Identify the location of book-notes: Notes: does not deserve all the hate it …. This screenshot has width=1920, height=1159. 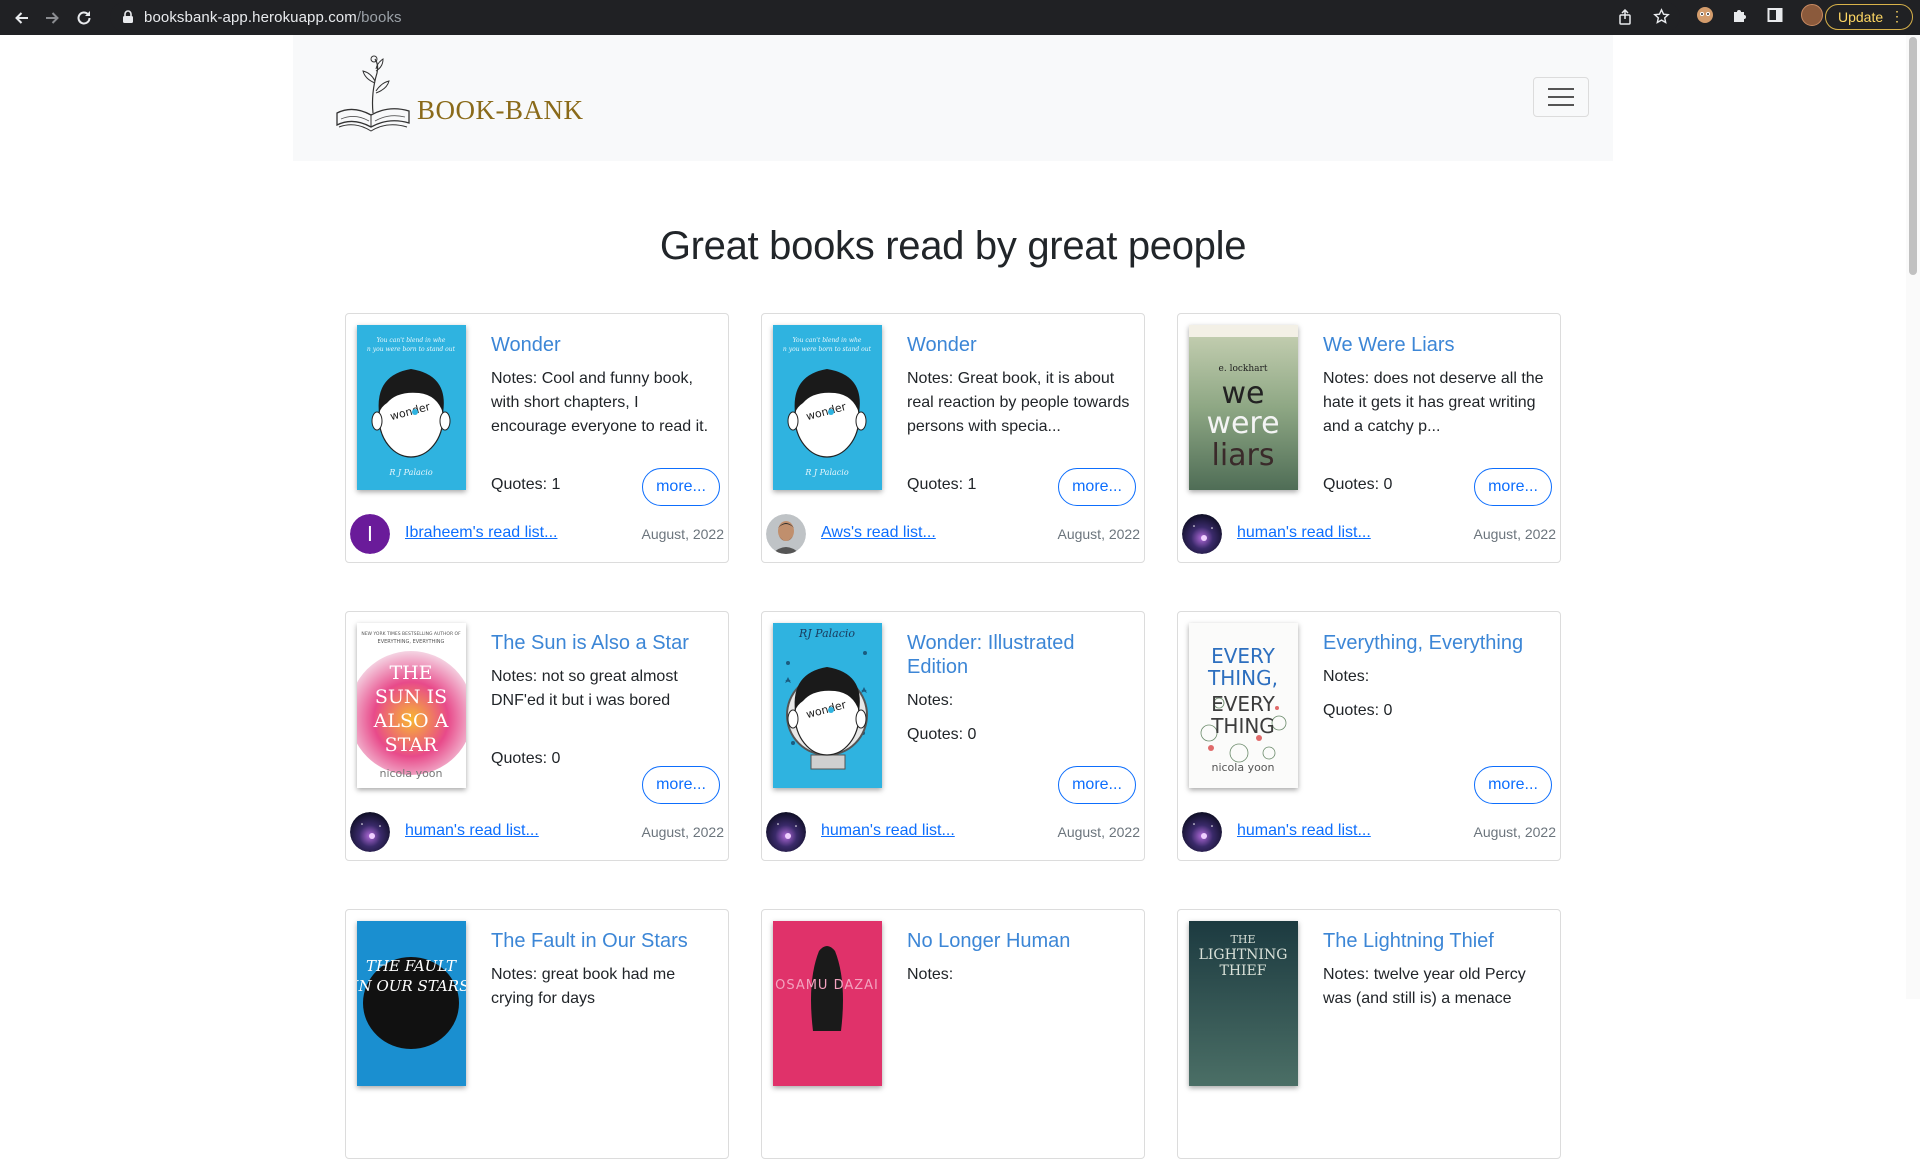
(1433, 402).